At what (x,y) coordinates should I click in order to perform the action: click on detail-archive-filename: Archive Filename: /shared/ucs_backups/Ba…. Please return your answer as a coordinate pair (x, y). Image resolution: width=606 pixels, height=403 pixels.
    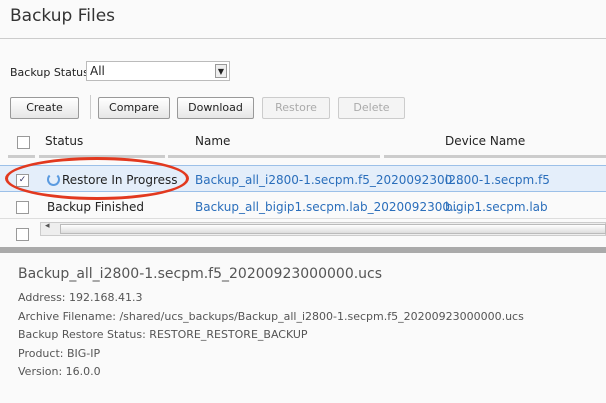
    Looking at the image, I should click on (271, 316).